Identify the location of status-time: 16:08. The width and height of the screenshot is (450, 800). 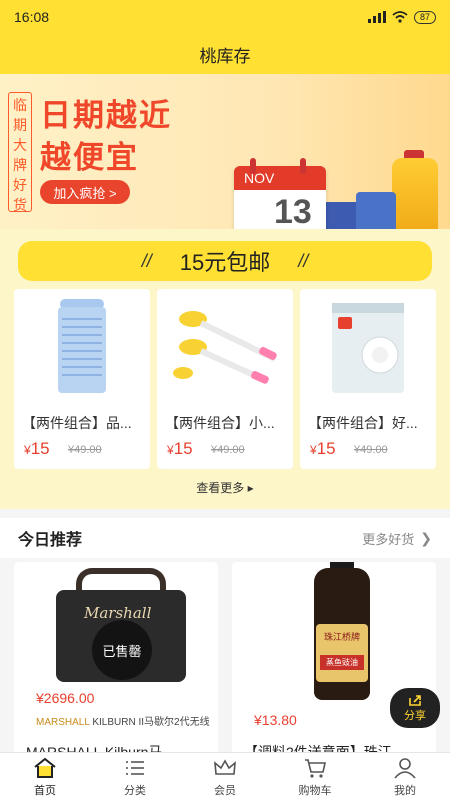
(32, 17).